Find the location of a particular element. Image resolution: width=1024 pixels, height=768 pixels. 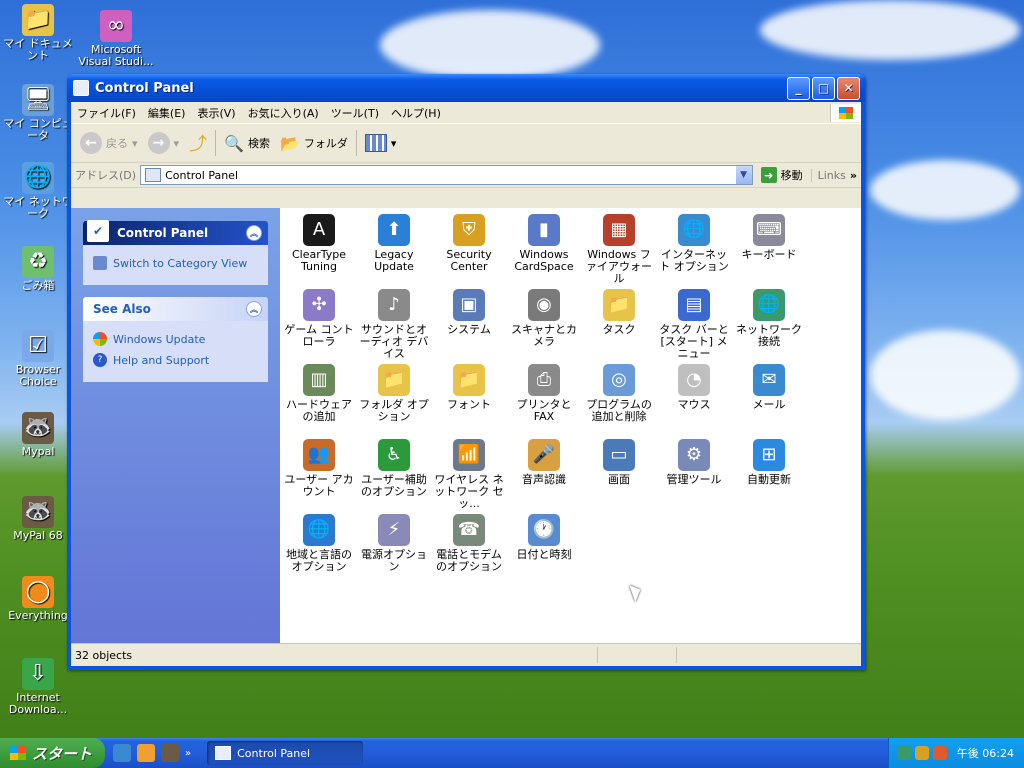

control-panel-item-label: 地域と言語のオプション is located at coordinates (319, 560).